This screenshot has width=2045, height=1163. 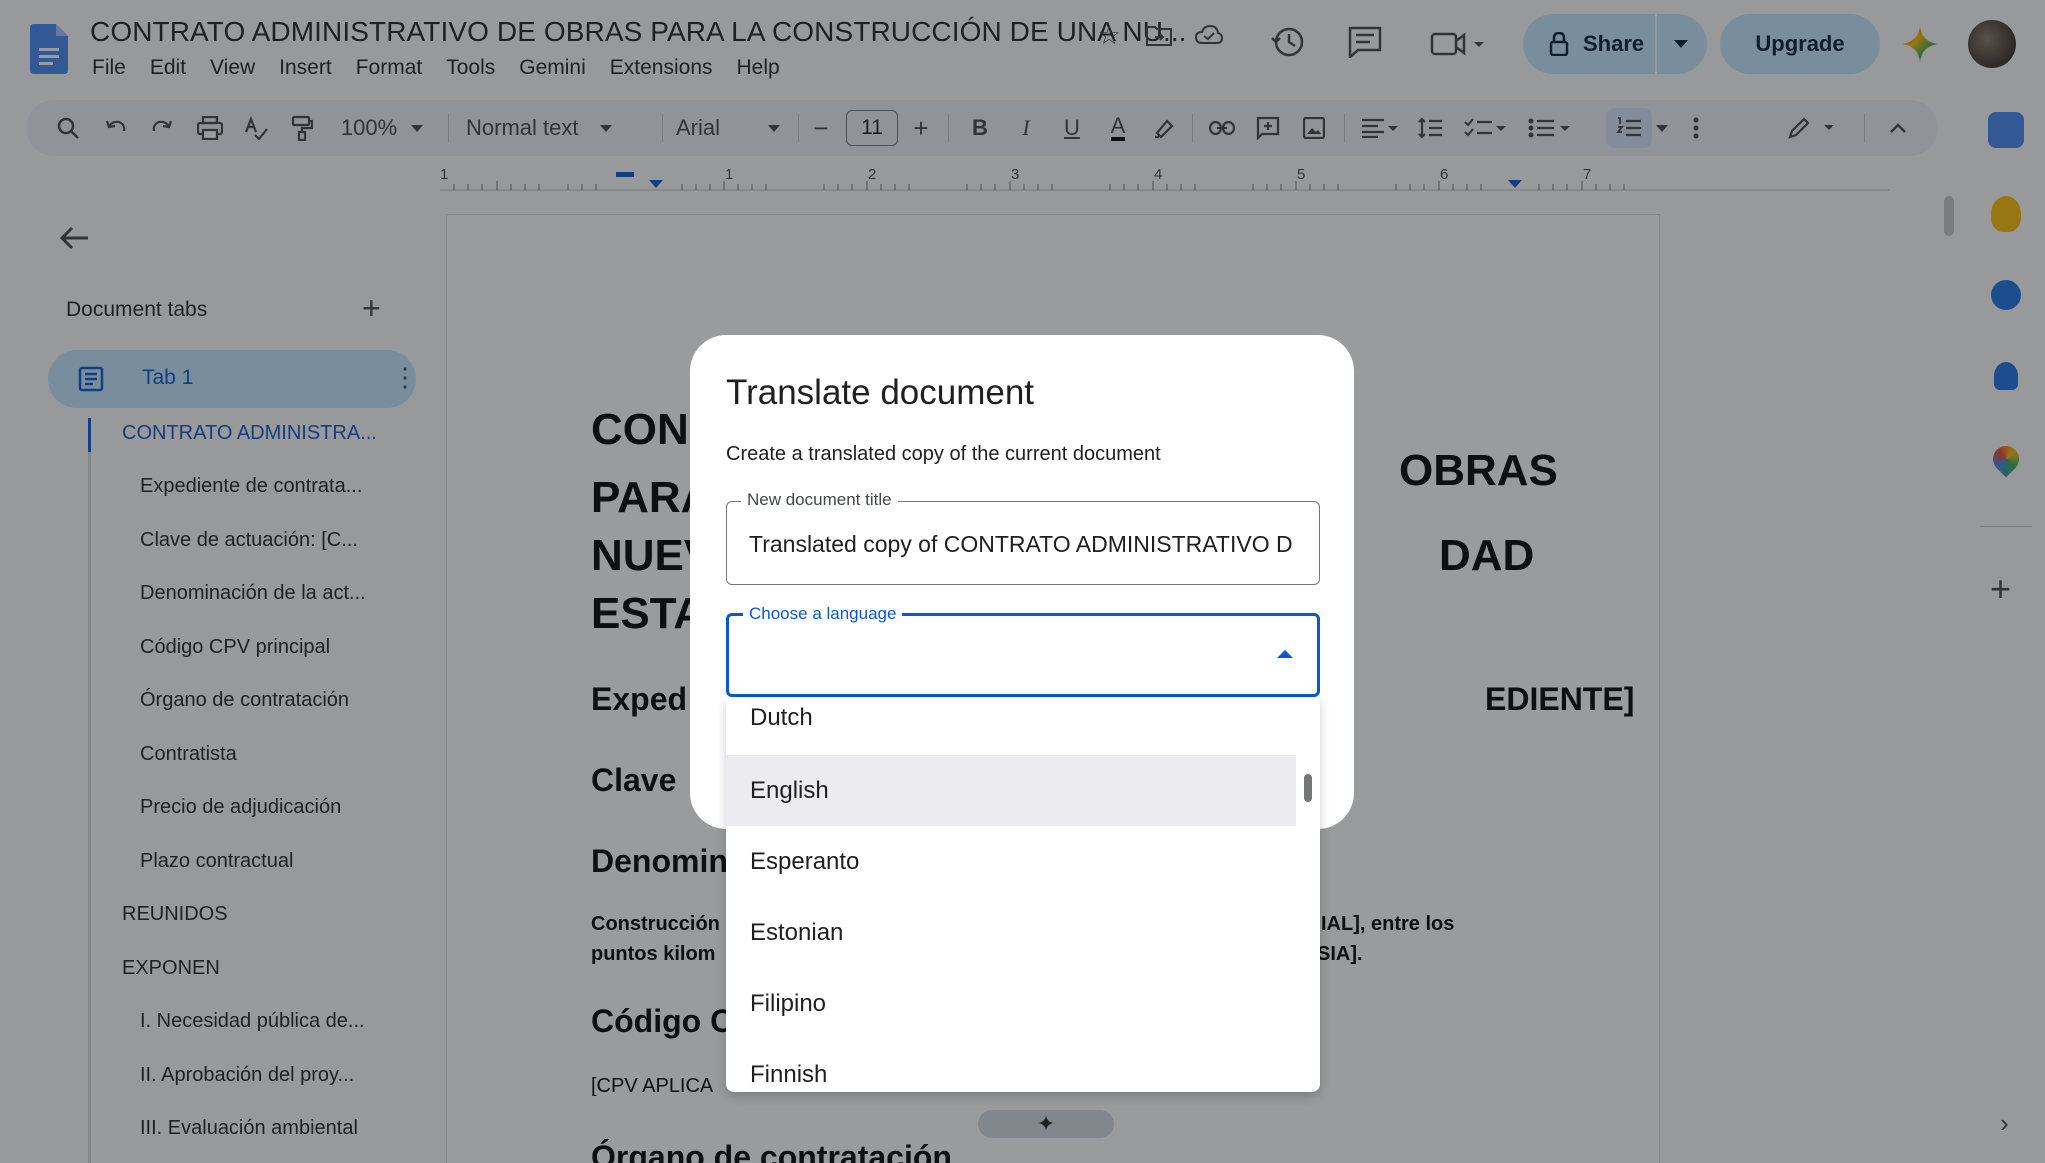 I want to click on language-option: English, so click(x=1011, y=790).